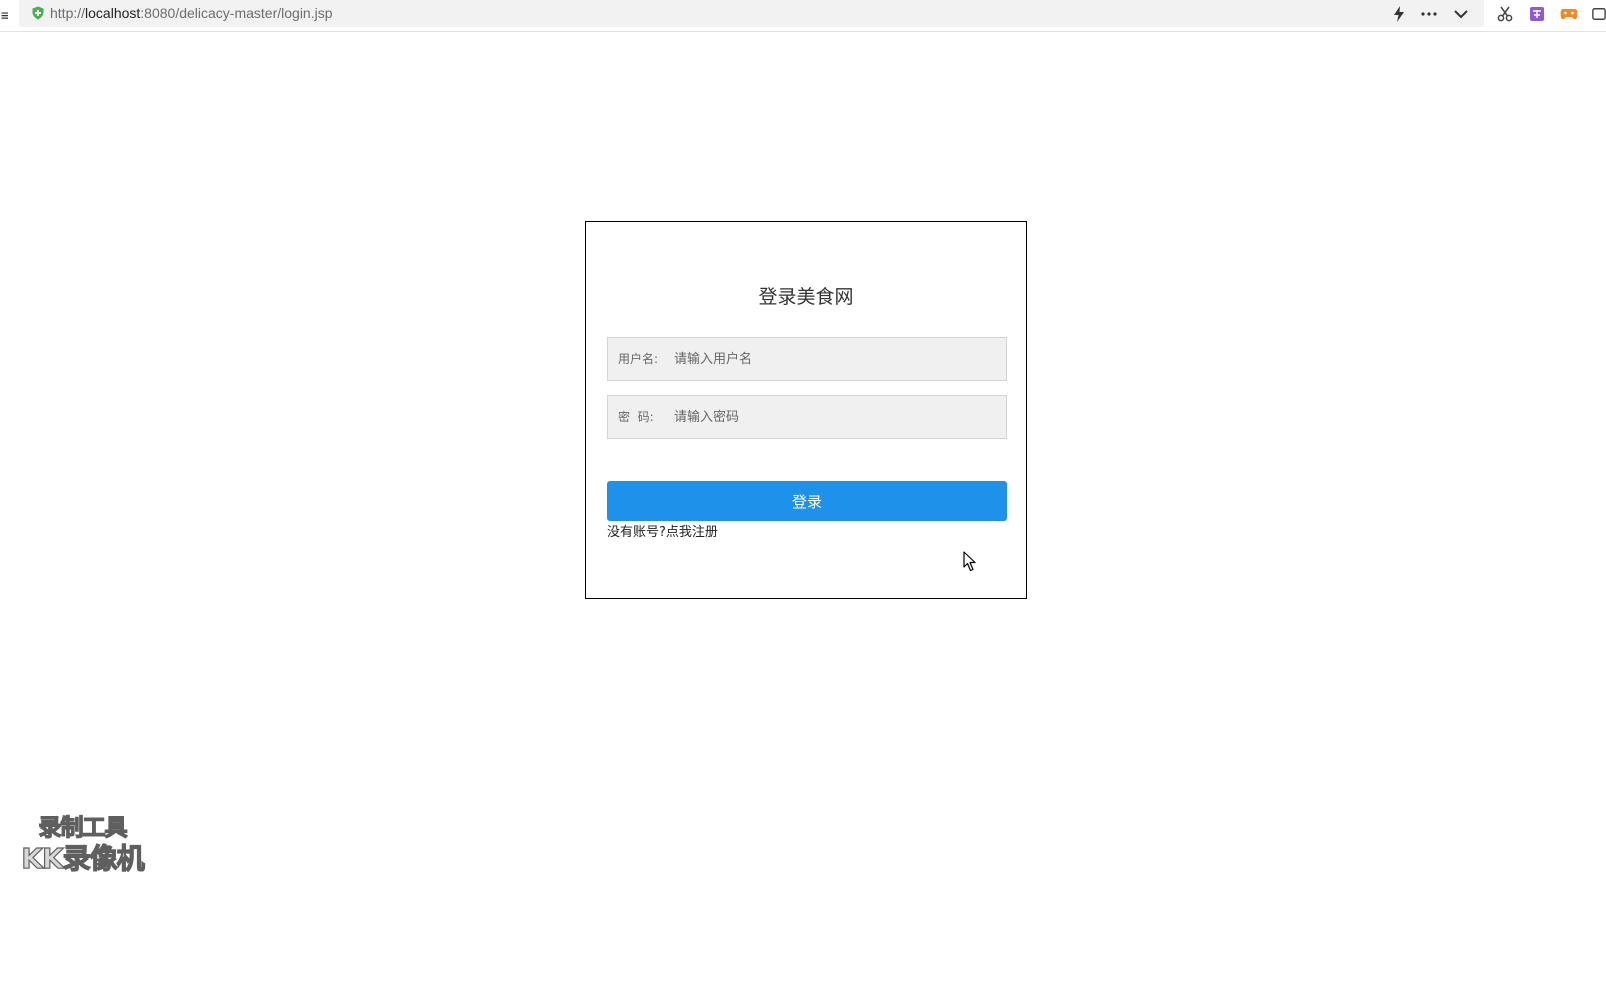 Image resolution: width=1606 pixels, height=1004 pixels. I want to click on register-link: 点我注册, so click(692, 532).